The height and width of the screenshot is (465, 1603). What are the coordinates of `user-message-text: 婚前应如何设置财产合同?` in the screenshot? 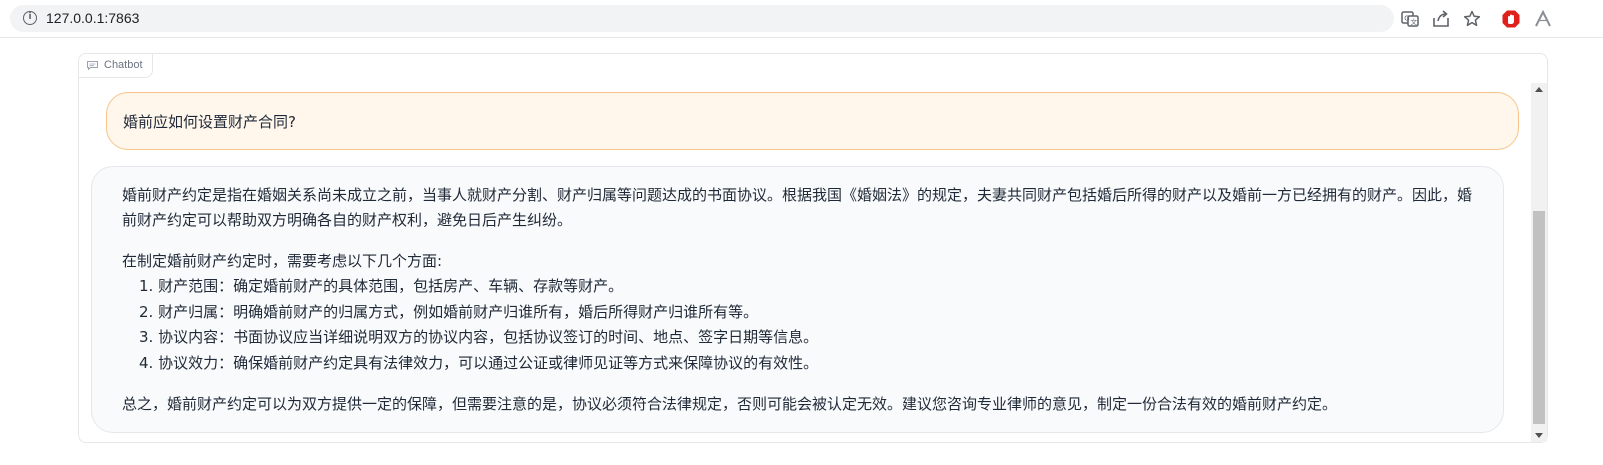 It's located at (209, 121).